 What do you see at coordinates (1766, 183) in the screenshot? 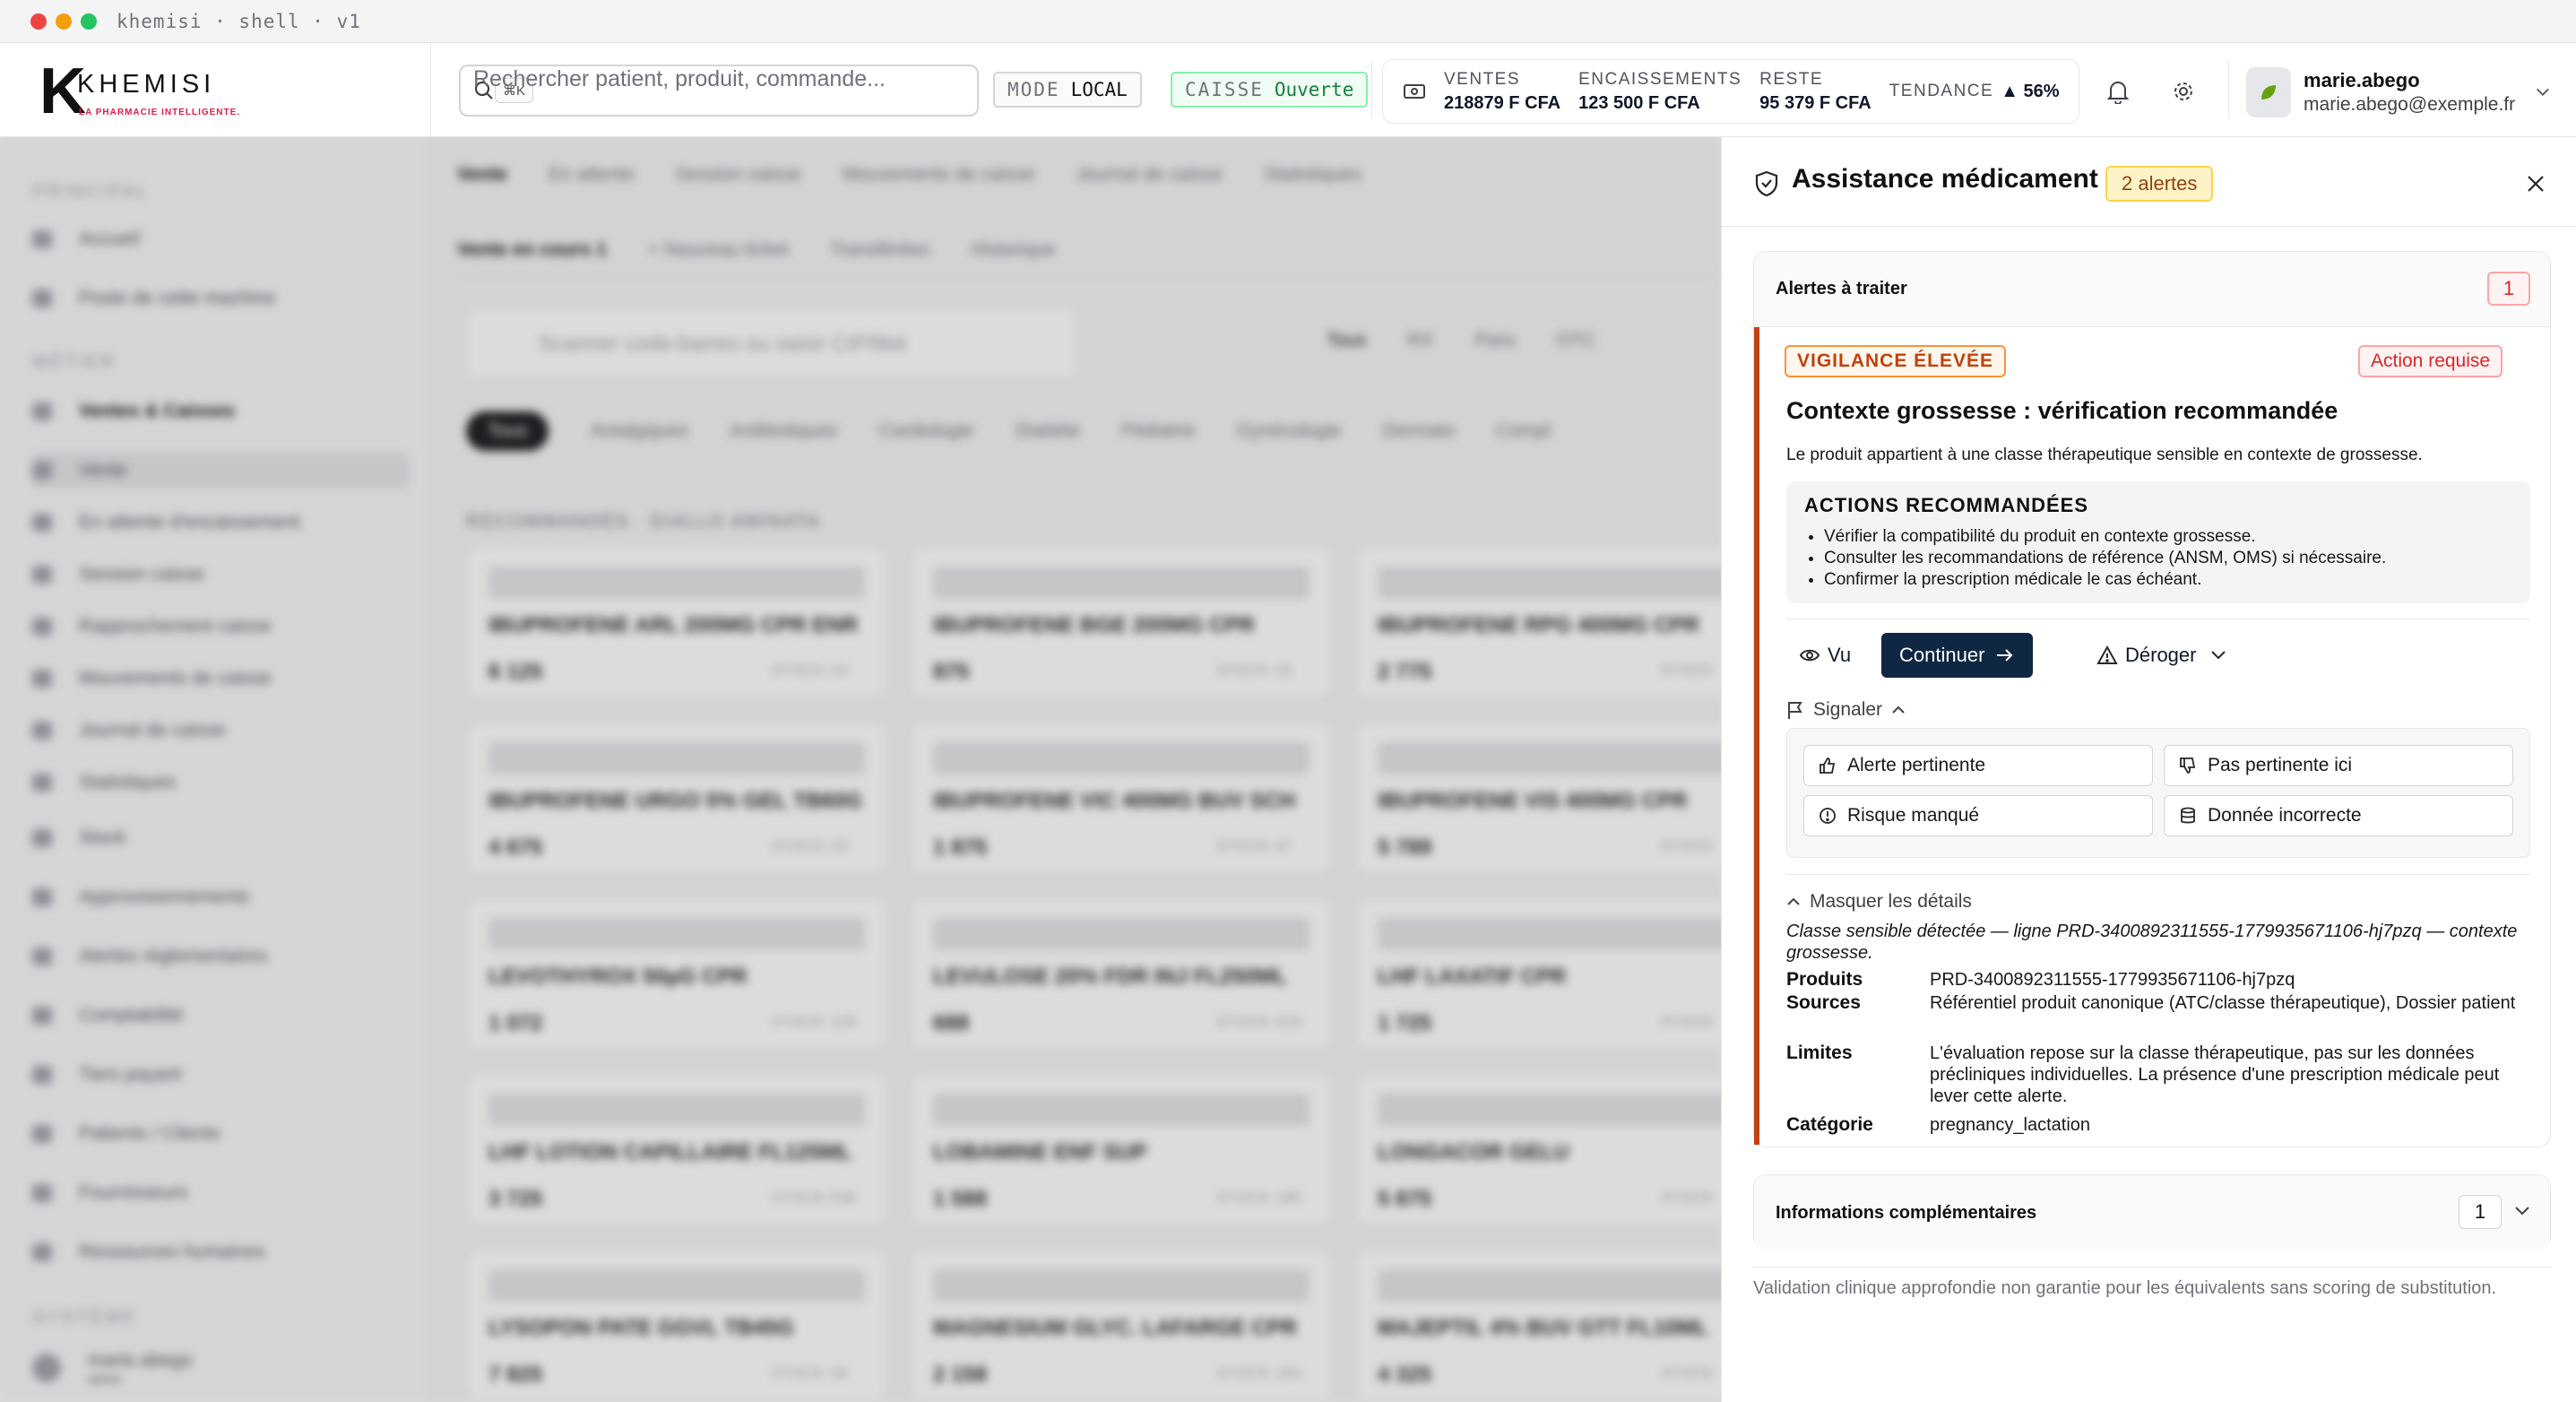
I see `shield-icon` at bounding box center [1766, 183].